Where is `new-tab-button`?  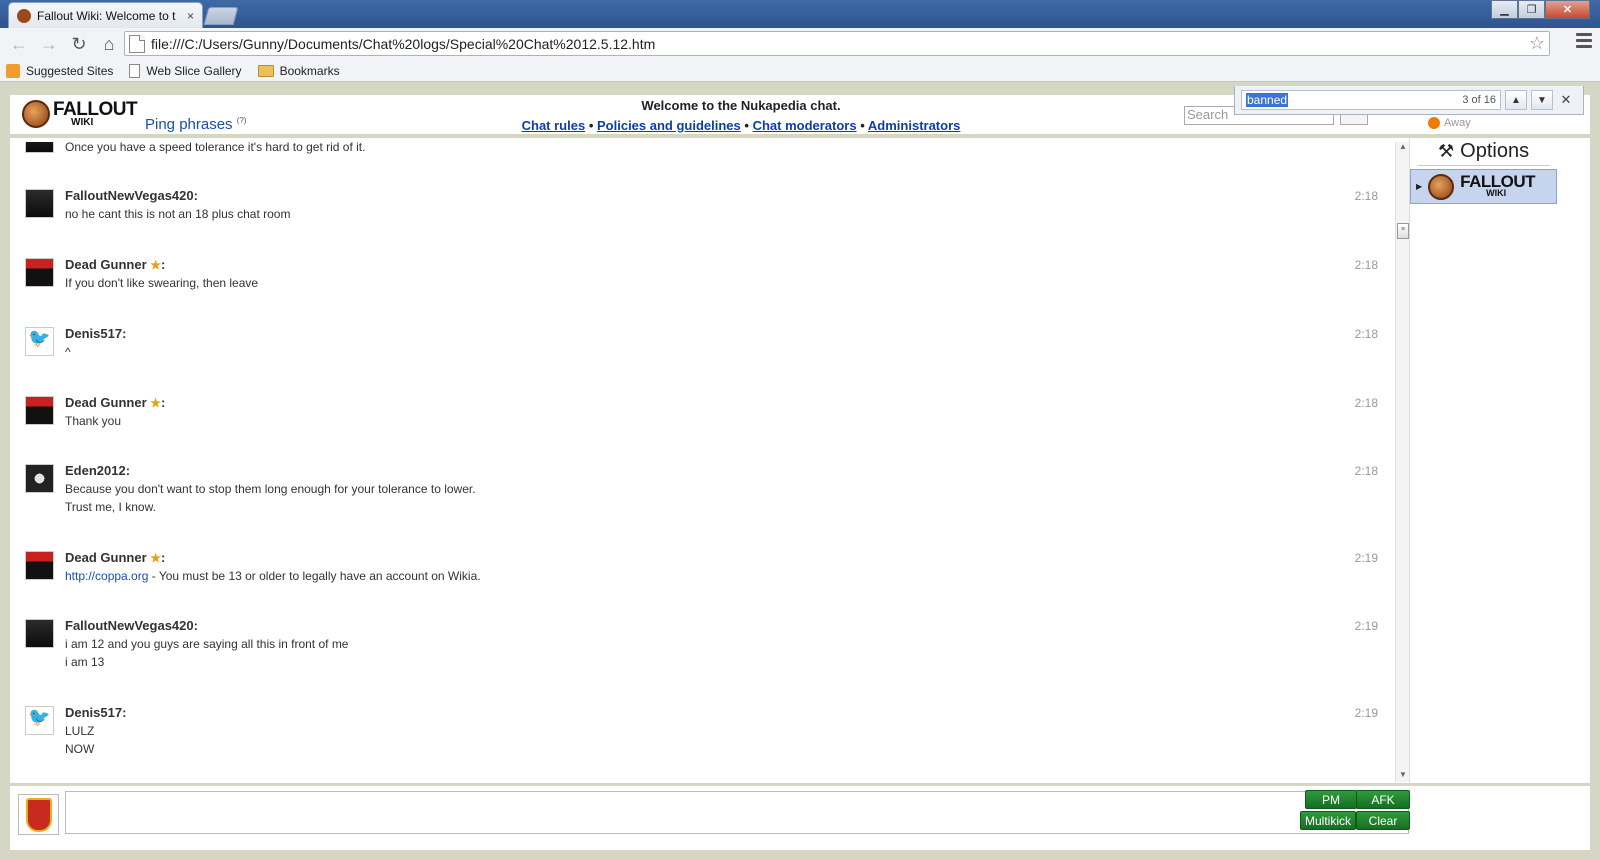
new-tab-button is located at coordinates (221, 16).